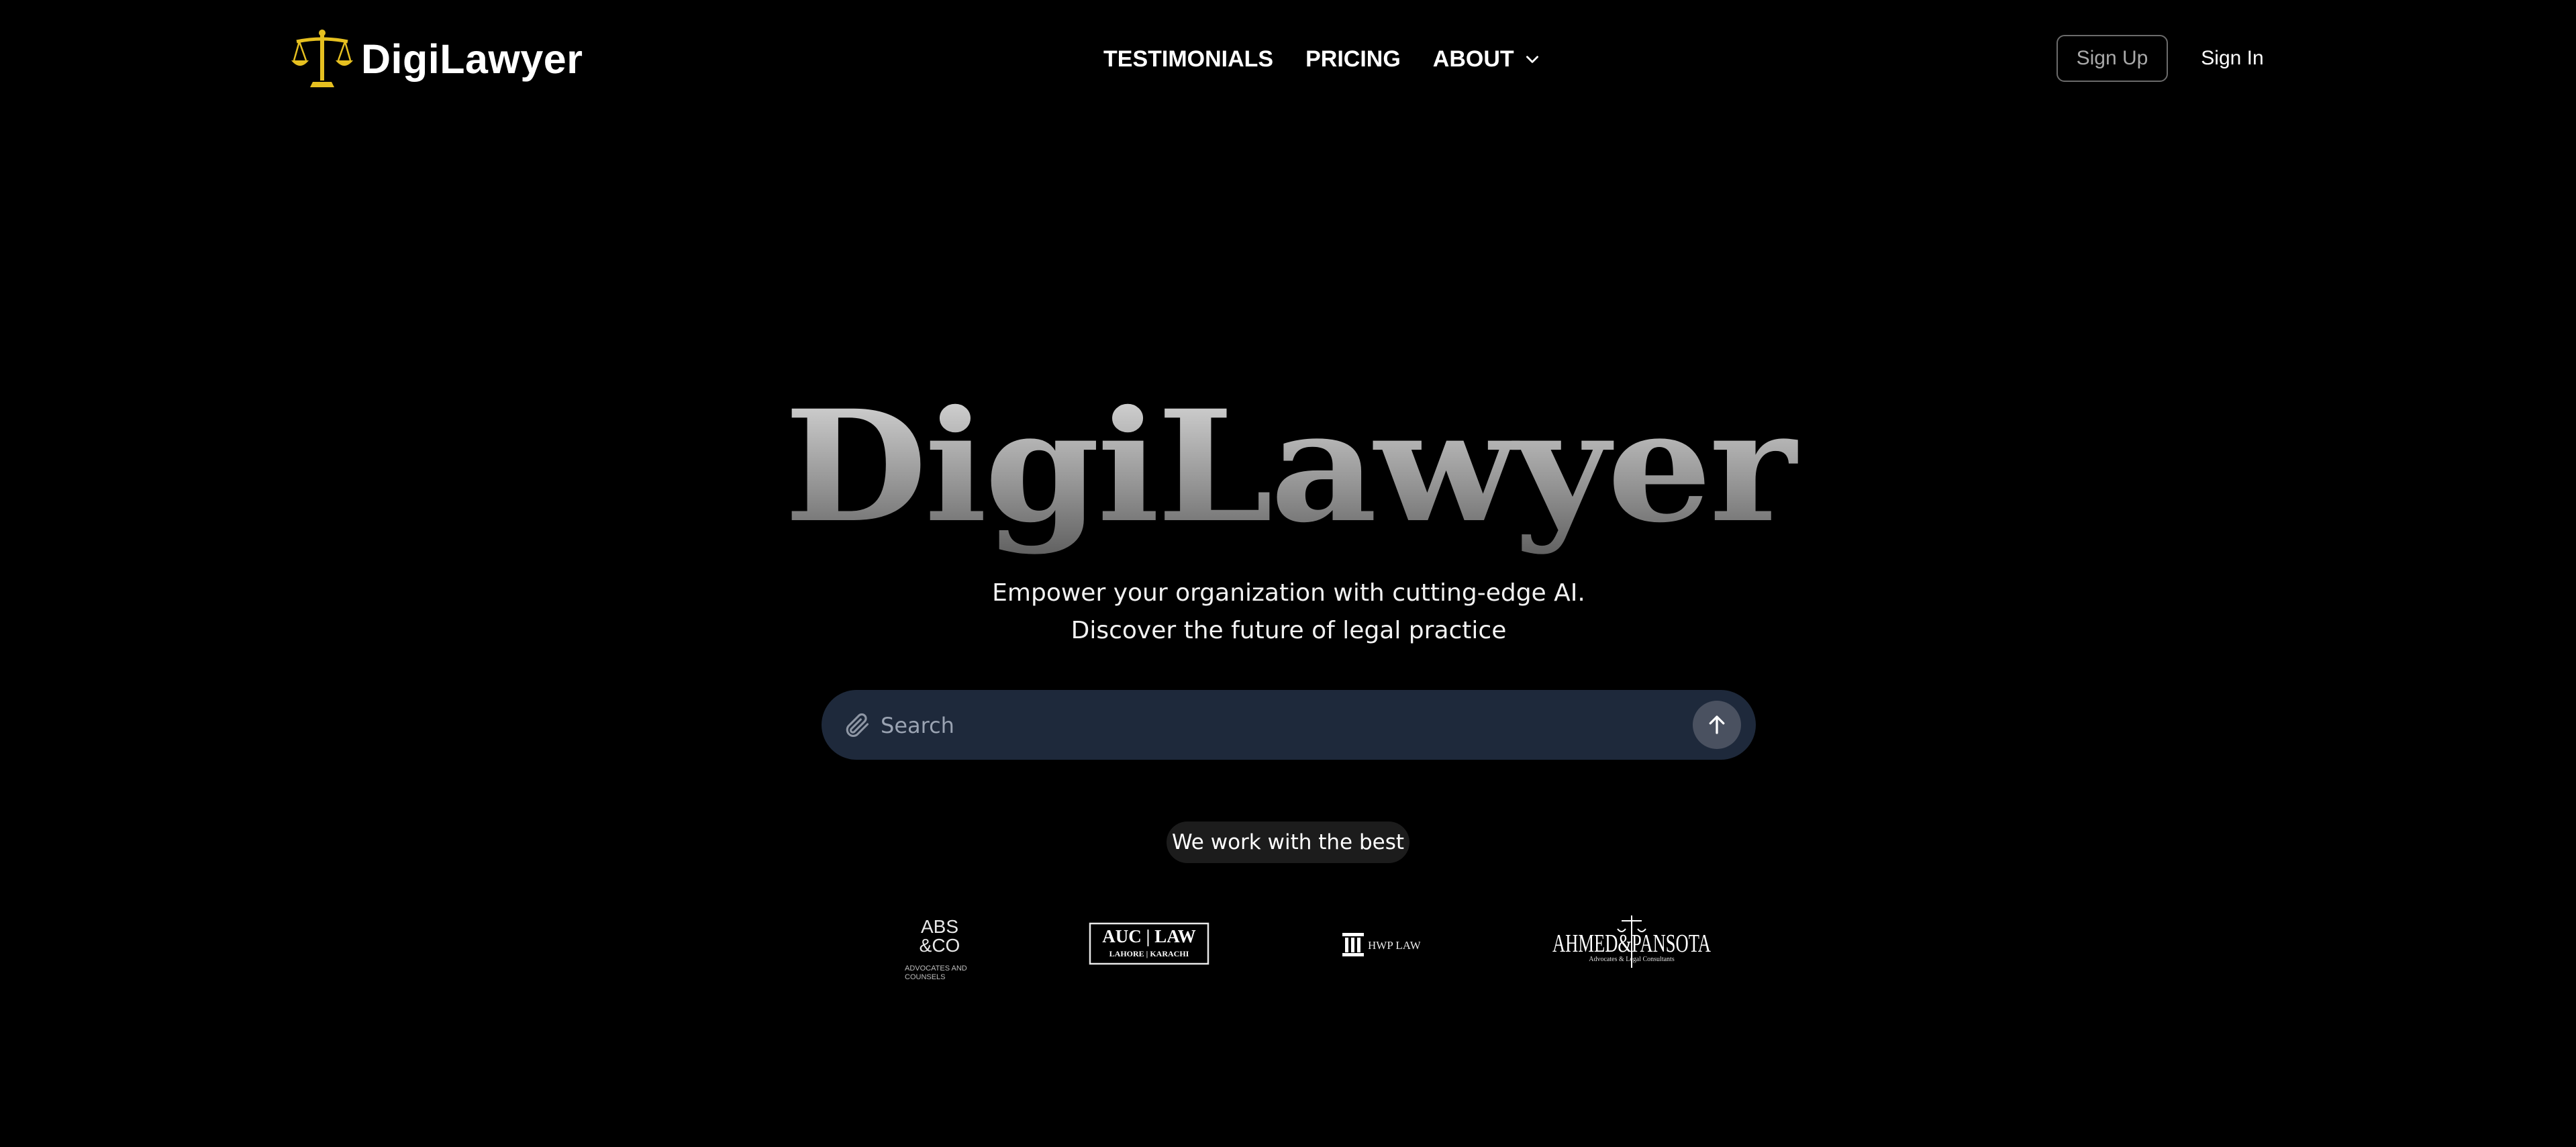 The width and height of the screenshot is (2576, 1147). Describe the element at coordinates (1276, 726) in the screenshot. I see `search-input` at that location.